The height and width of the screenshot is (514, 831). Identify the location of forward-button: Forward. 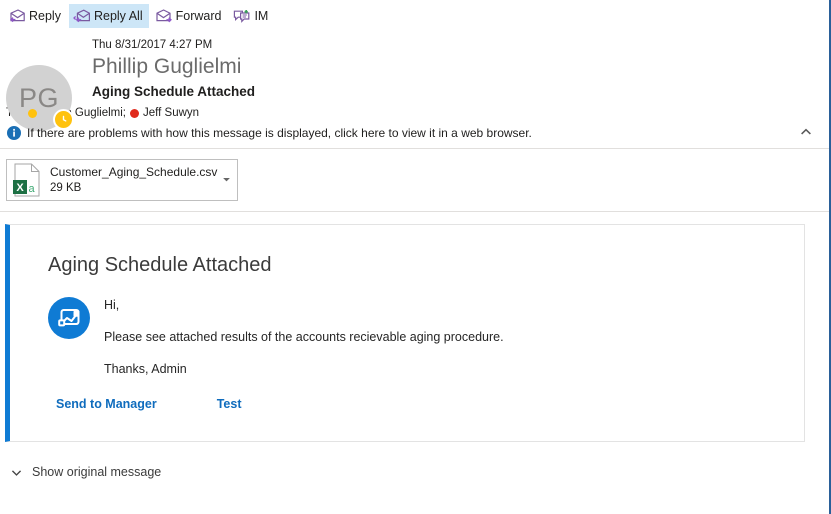
(189, 16).